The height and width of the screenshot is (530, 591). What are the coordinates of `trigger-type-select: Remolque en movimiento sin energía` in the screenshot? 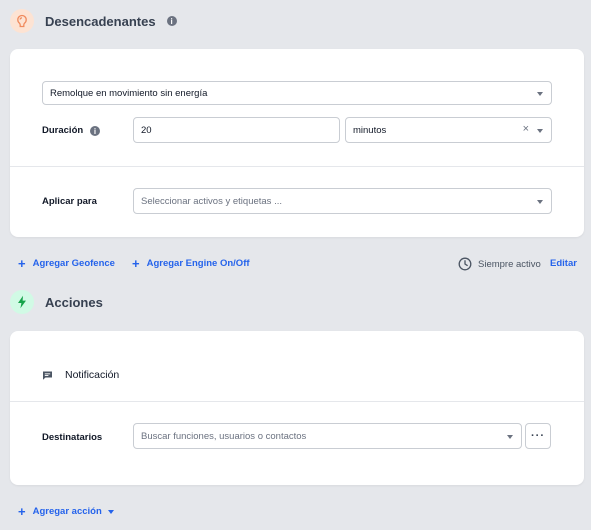 It's located at (297, 93).